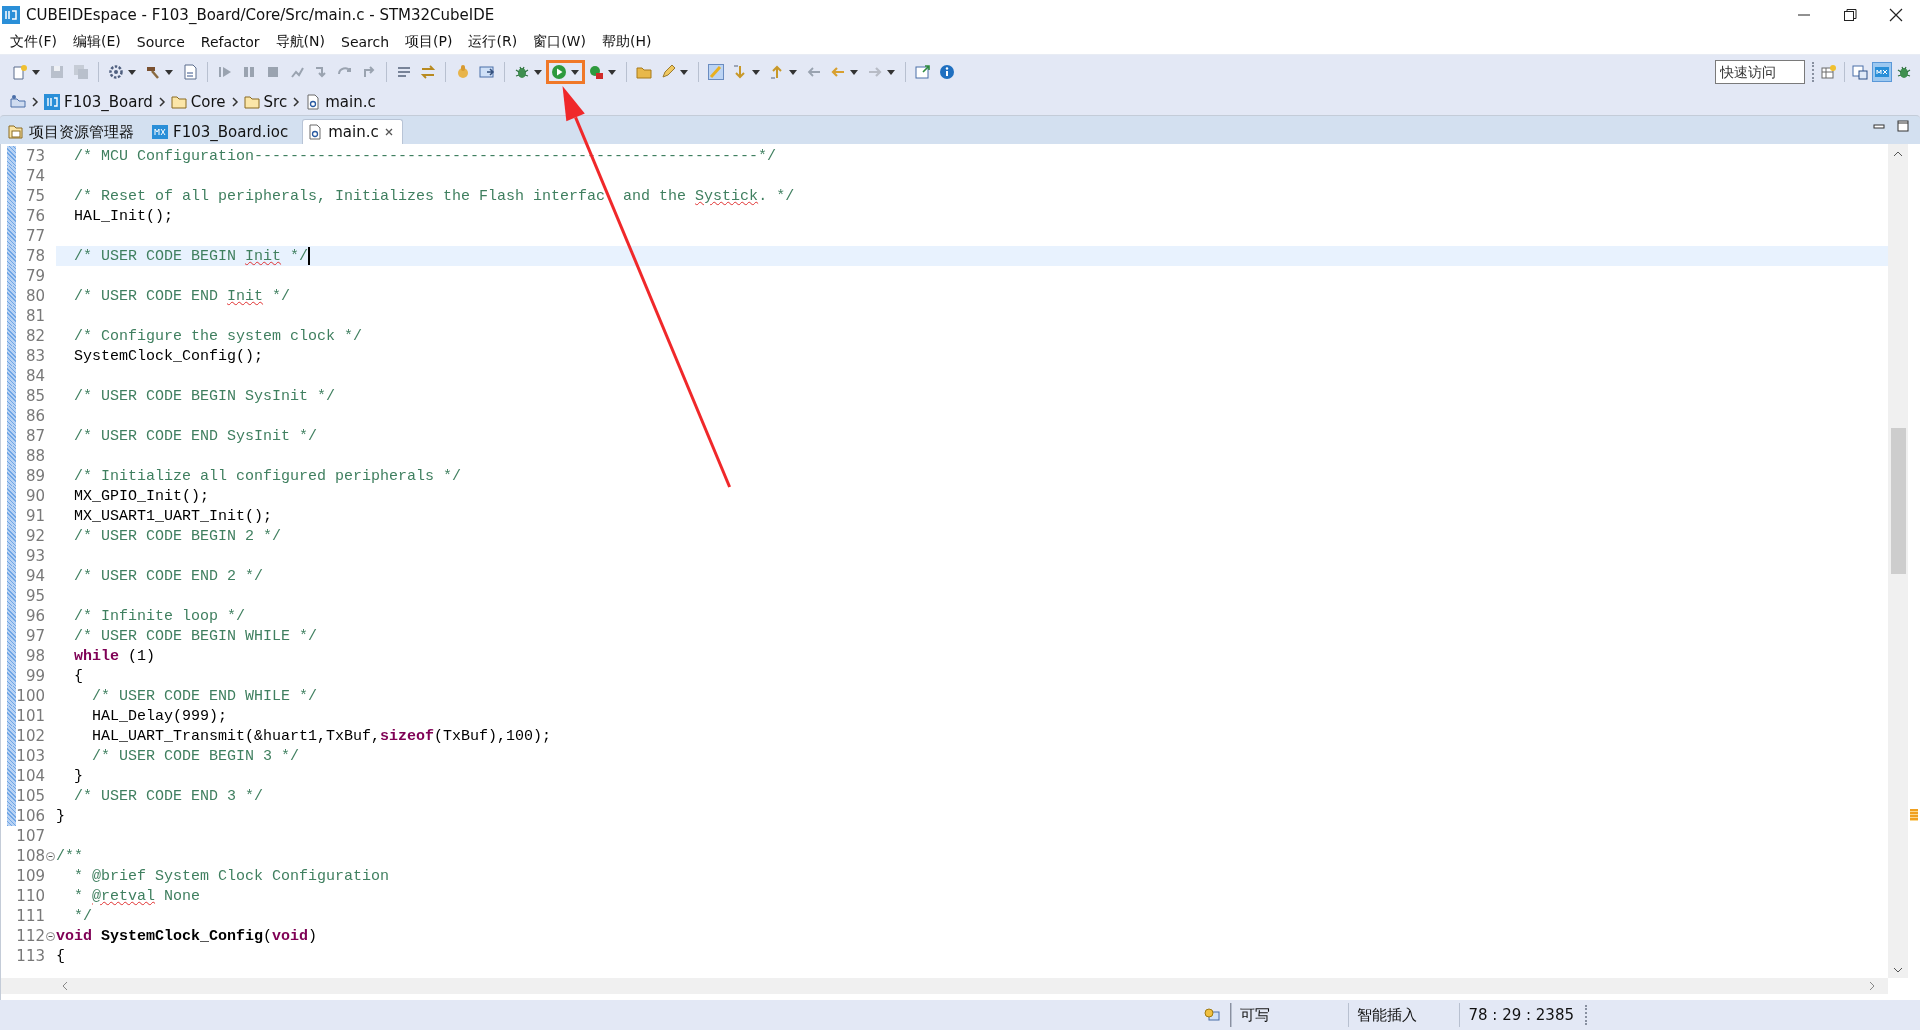 This screenshot has height=1030, width=1920. I want to click on hand-icon, so click(463, 72).